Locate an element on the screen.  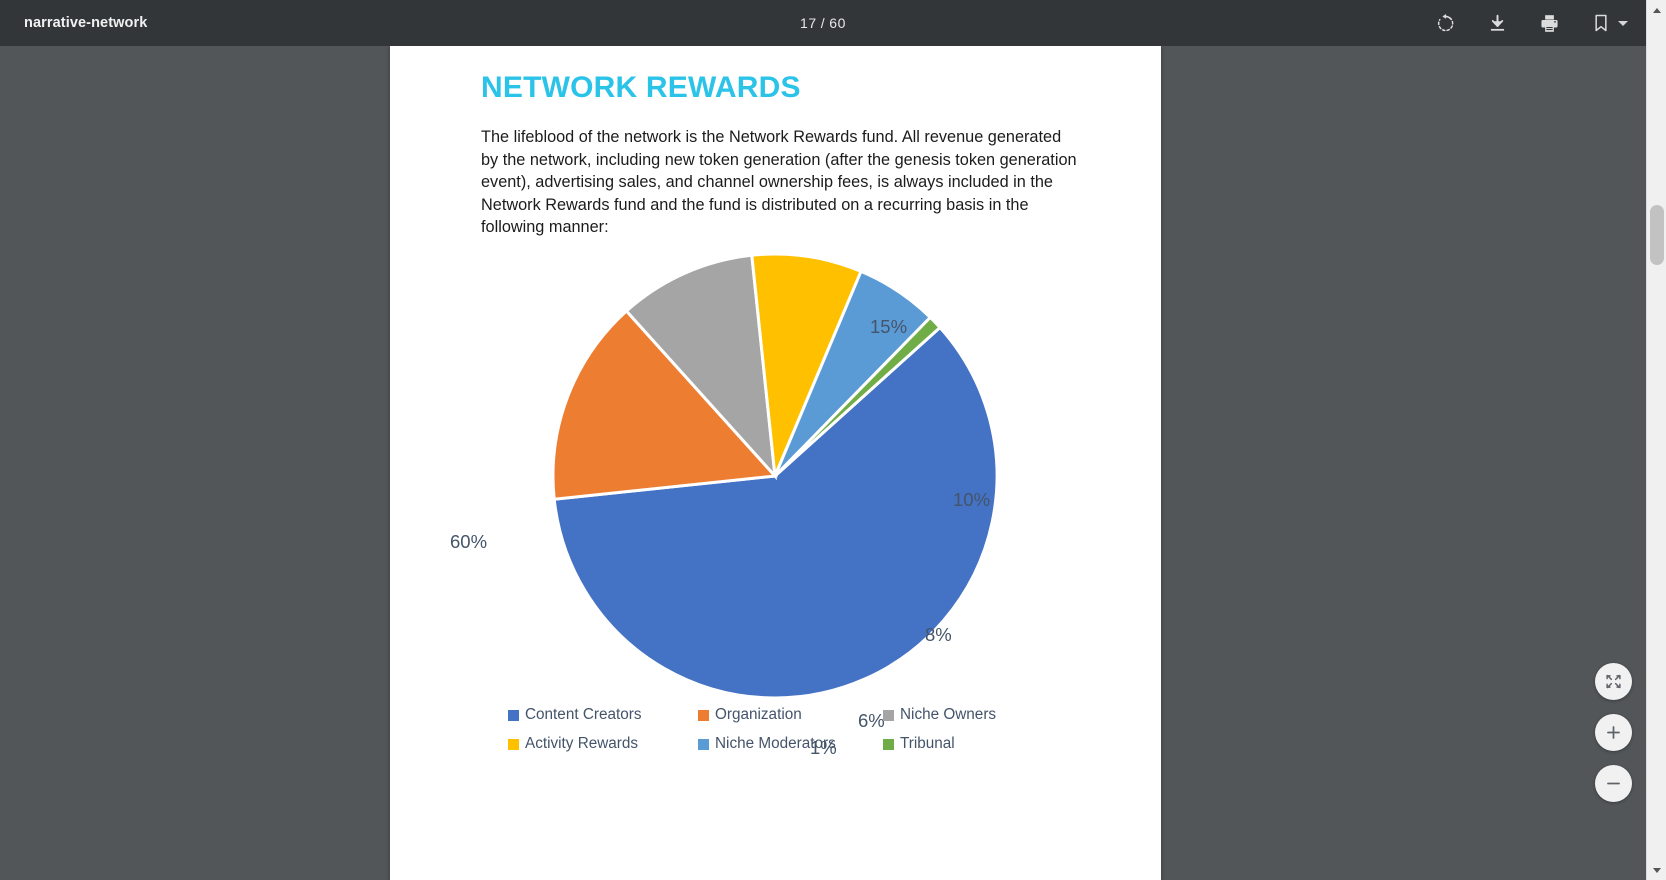
legend-label: Tribunal is located at coordinates (927, 743).